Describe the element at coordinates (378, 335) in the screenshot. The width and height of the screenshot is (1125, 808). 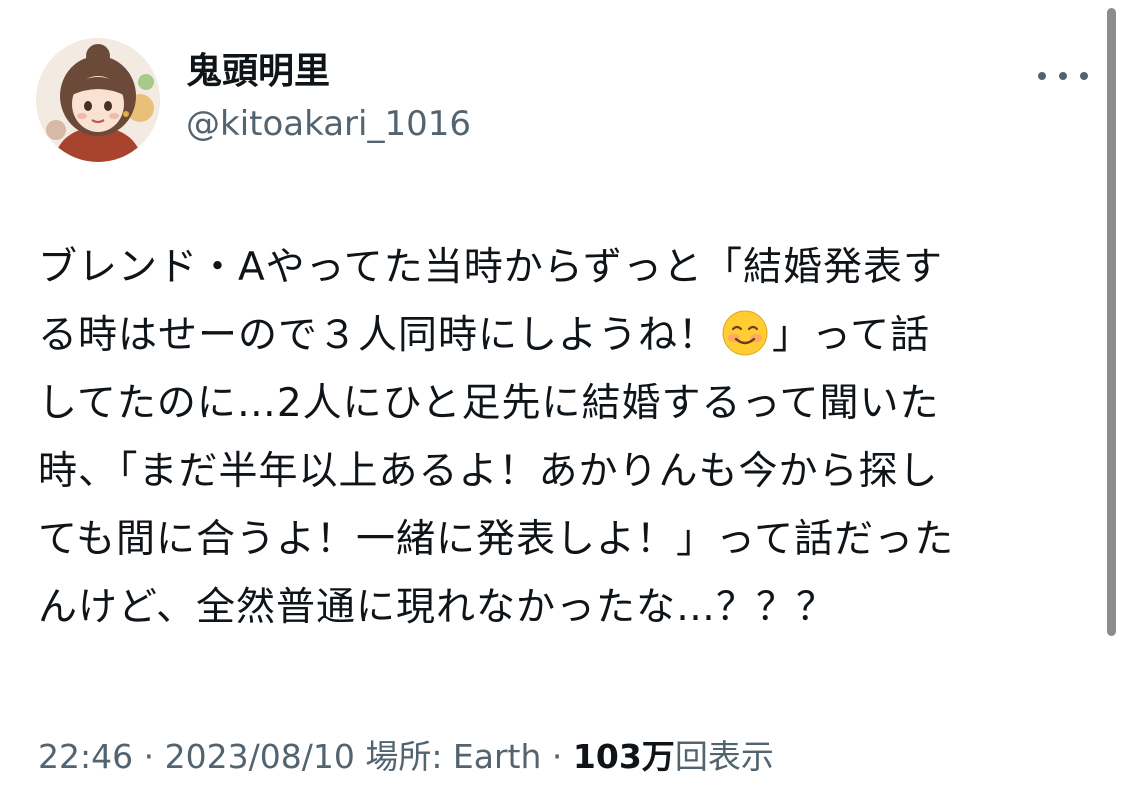
I see `tweet-line-part: る時はせーので３人同時にしようね！` at that location.